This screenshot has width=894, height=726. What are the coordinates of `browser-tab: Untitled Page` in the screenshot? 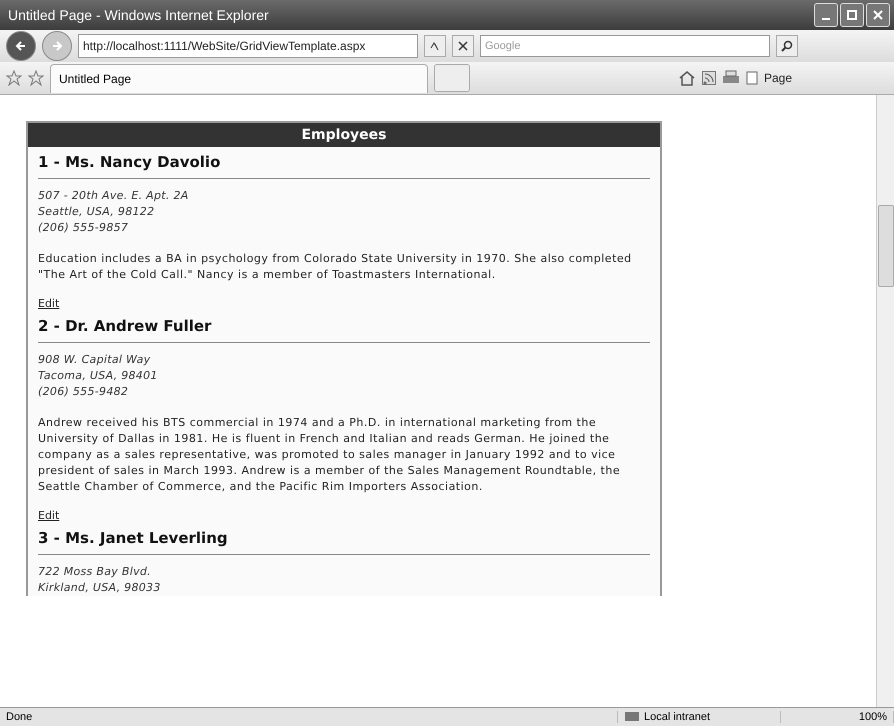 It's located at (239, 78).